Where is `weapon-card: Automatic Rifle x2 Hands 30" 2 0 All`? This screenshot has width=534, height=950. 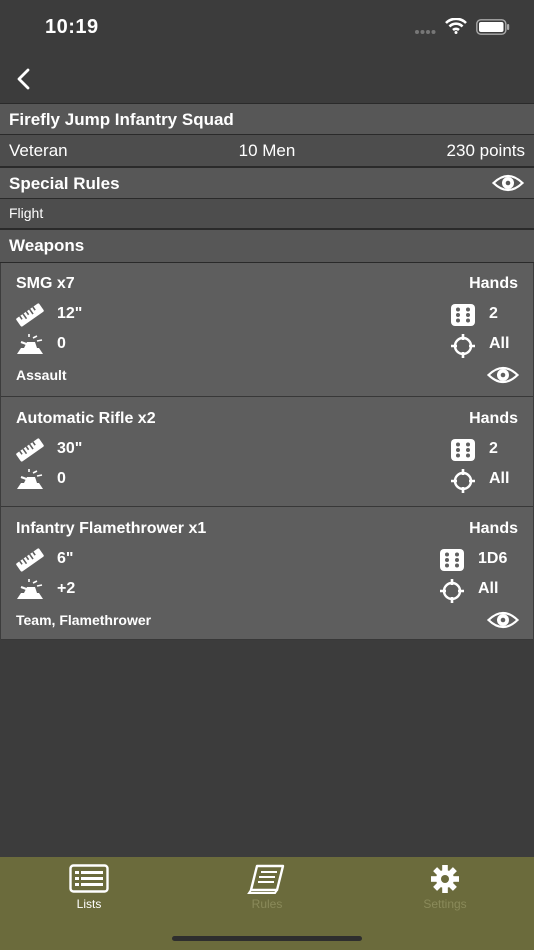
weapon-card: Automatic Rifle x2 Hands 30" 2 0 All is located at coordinates (267, 452).